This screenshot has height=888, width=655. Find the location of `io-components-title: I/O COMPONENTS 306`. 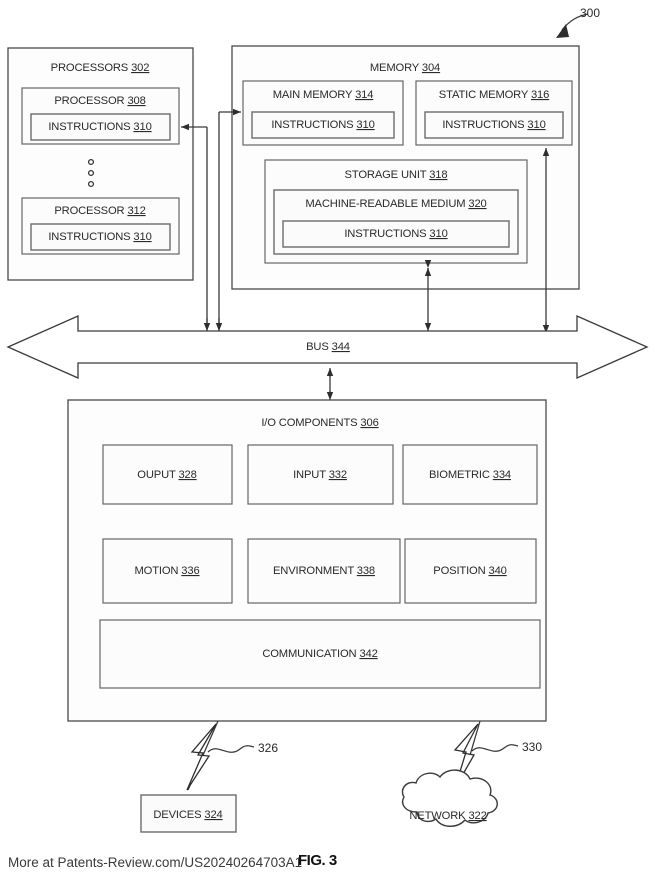

io-components-title: I/O COMPONENTS 306 is located at coordinates (319, 423).